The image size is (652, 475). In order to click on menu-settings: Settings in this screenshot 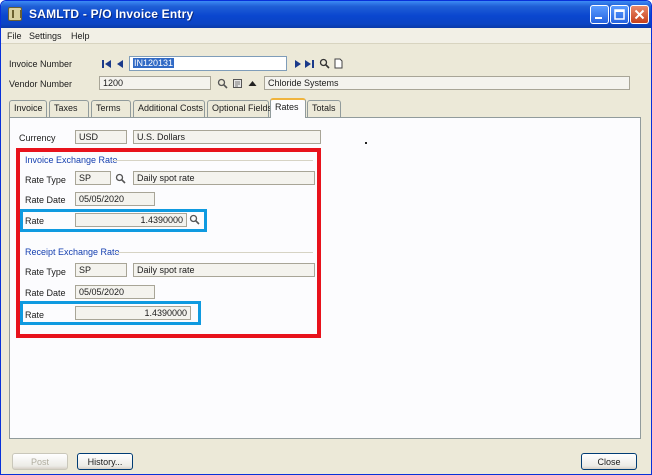, I will do `click(45, 36)`.